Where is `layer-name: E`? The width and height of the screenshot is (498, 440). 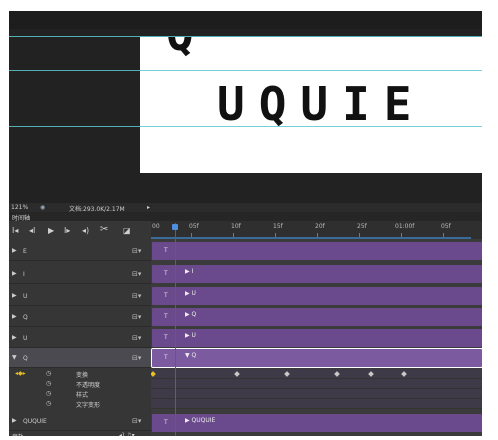
layer-name: E is located at coordinates (25, 251).